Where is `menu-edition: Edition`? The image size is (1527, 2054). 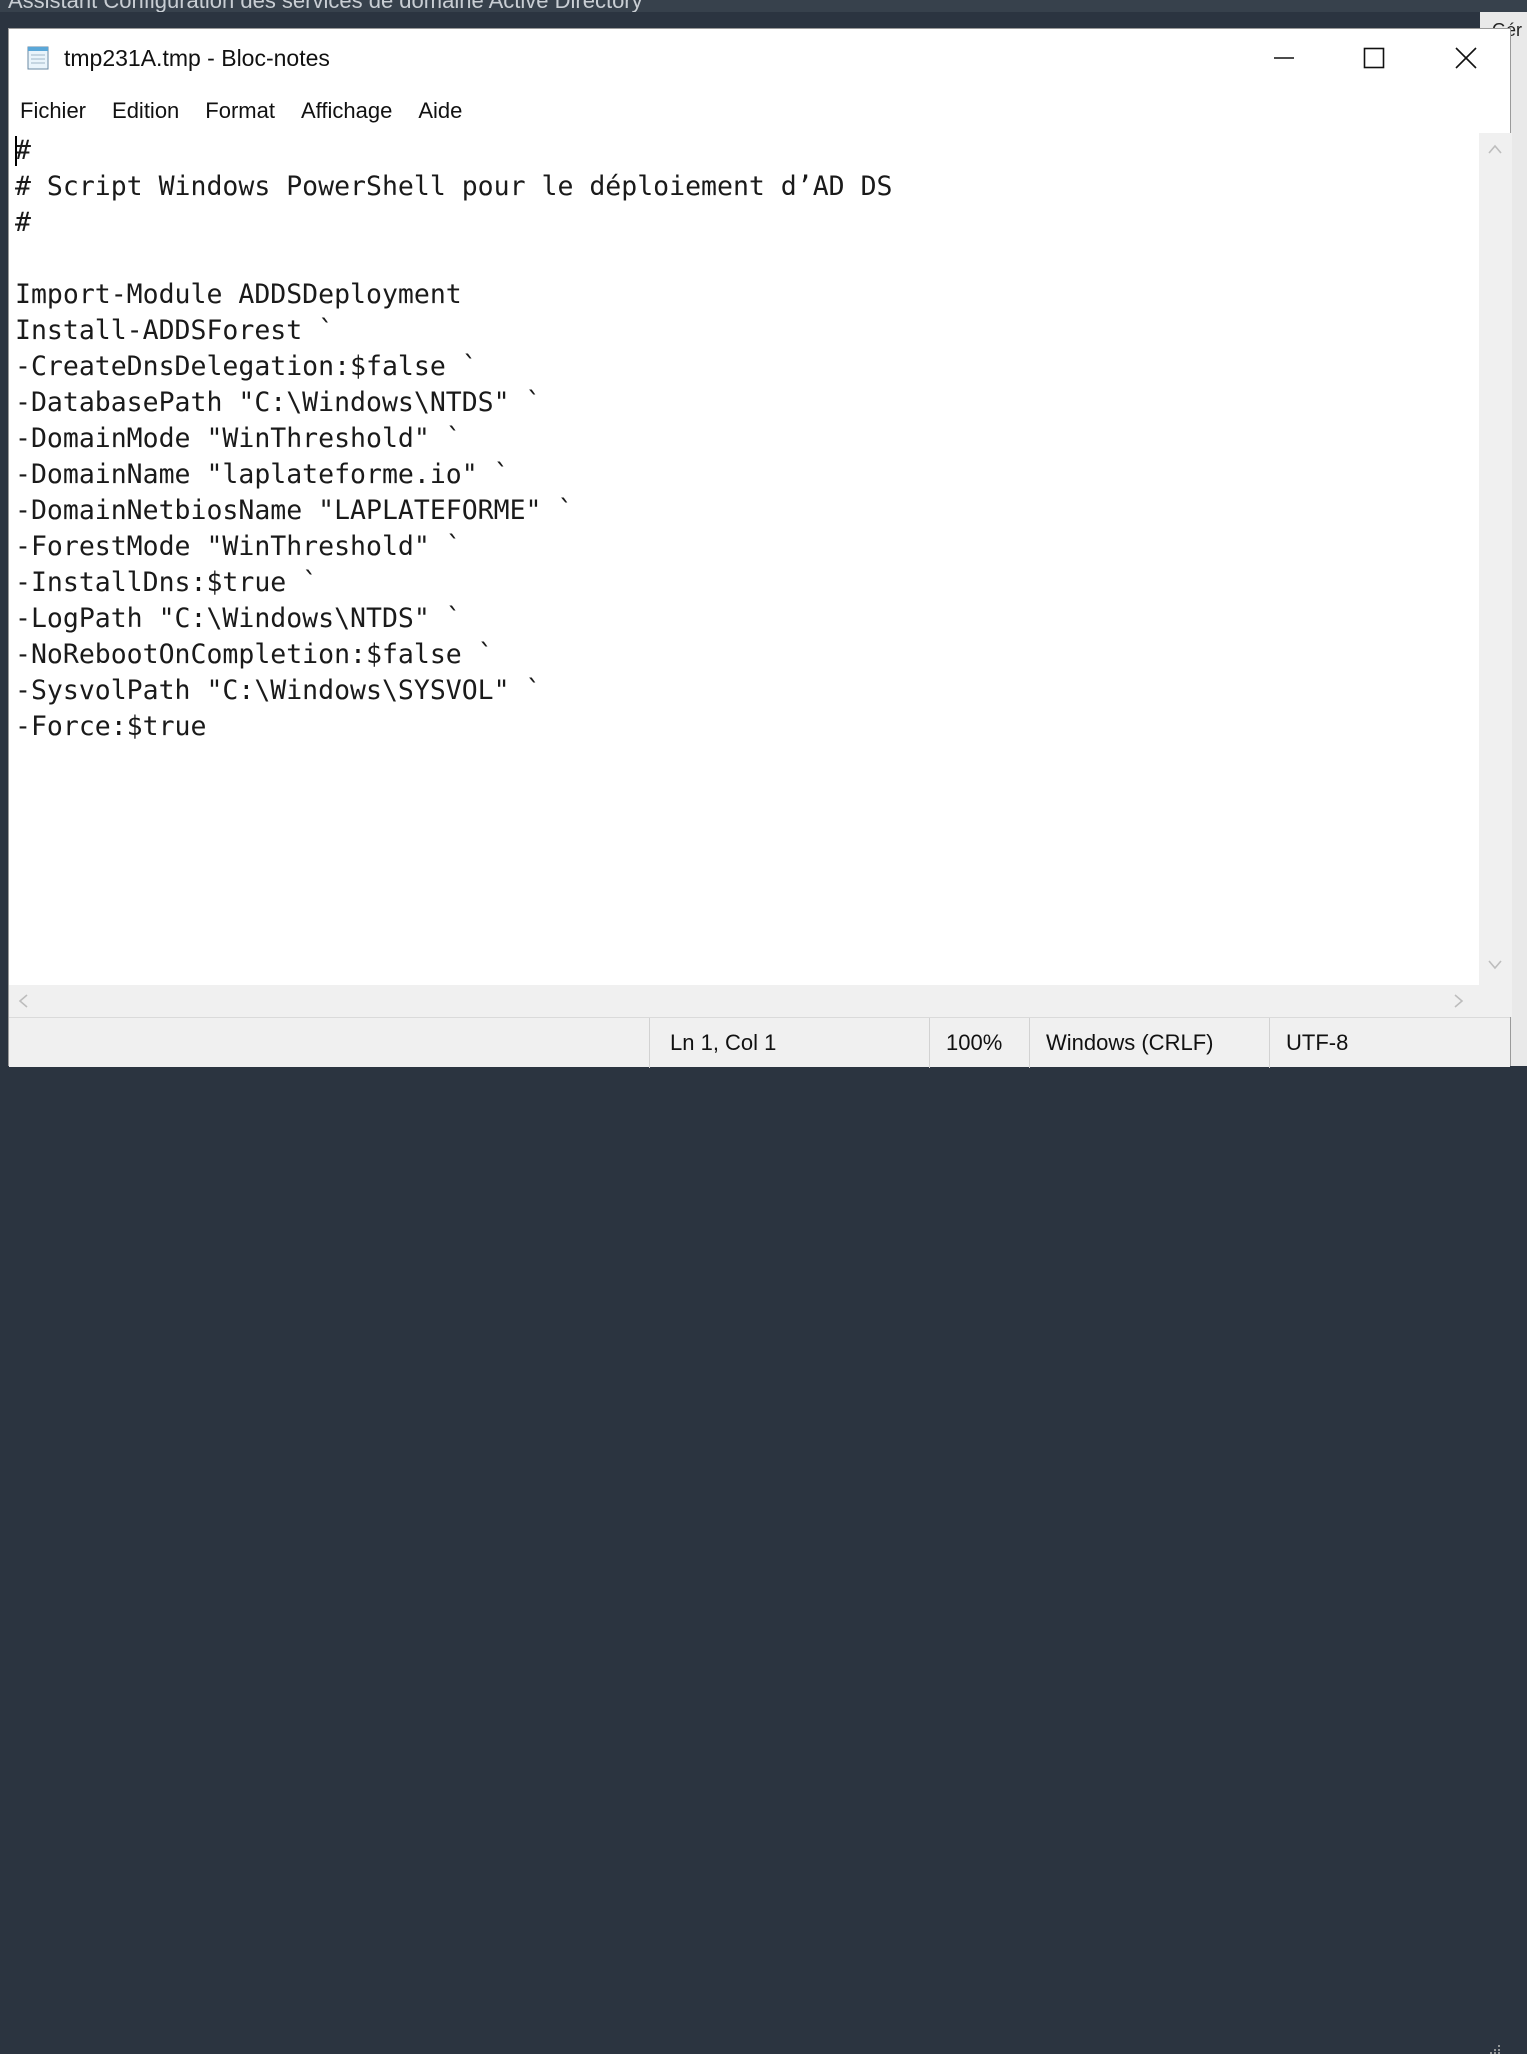 menu-edition: Edition is located at coordinates (145, 111).